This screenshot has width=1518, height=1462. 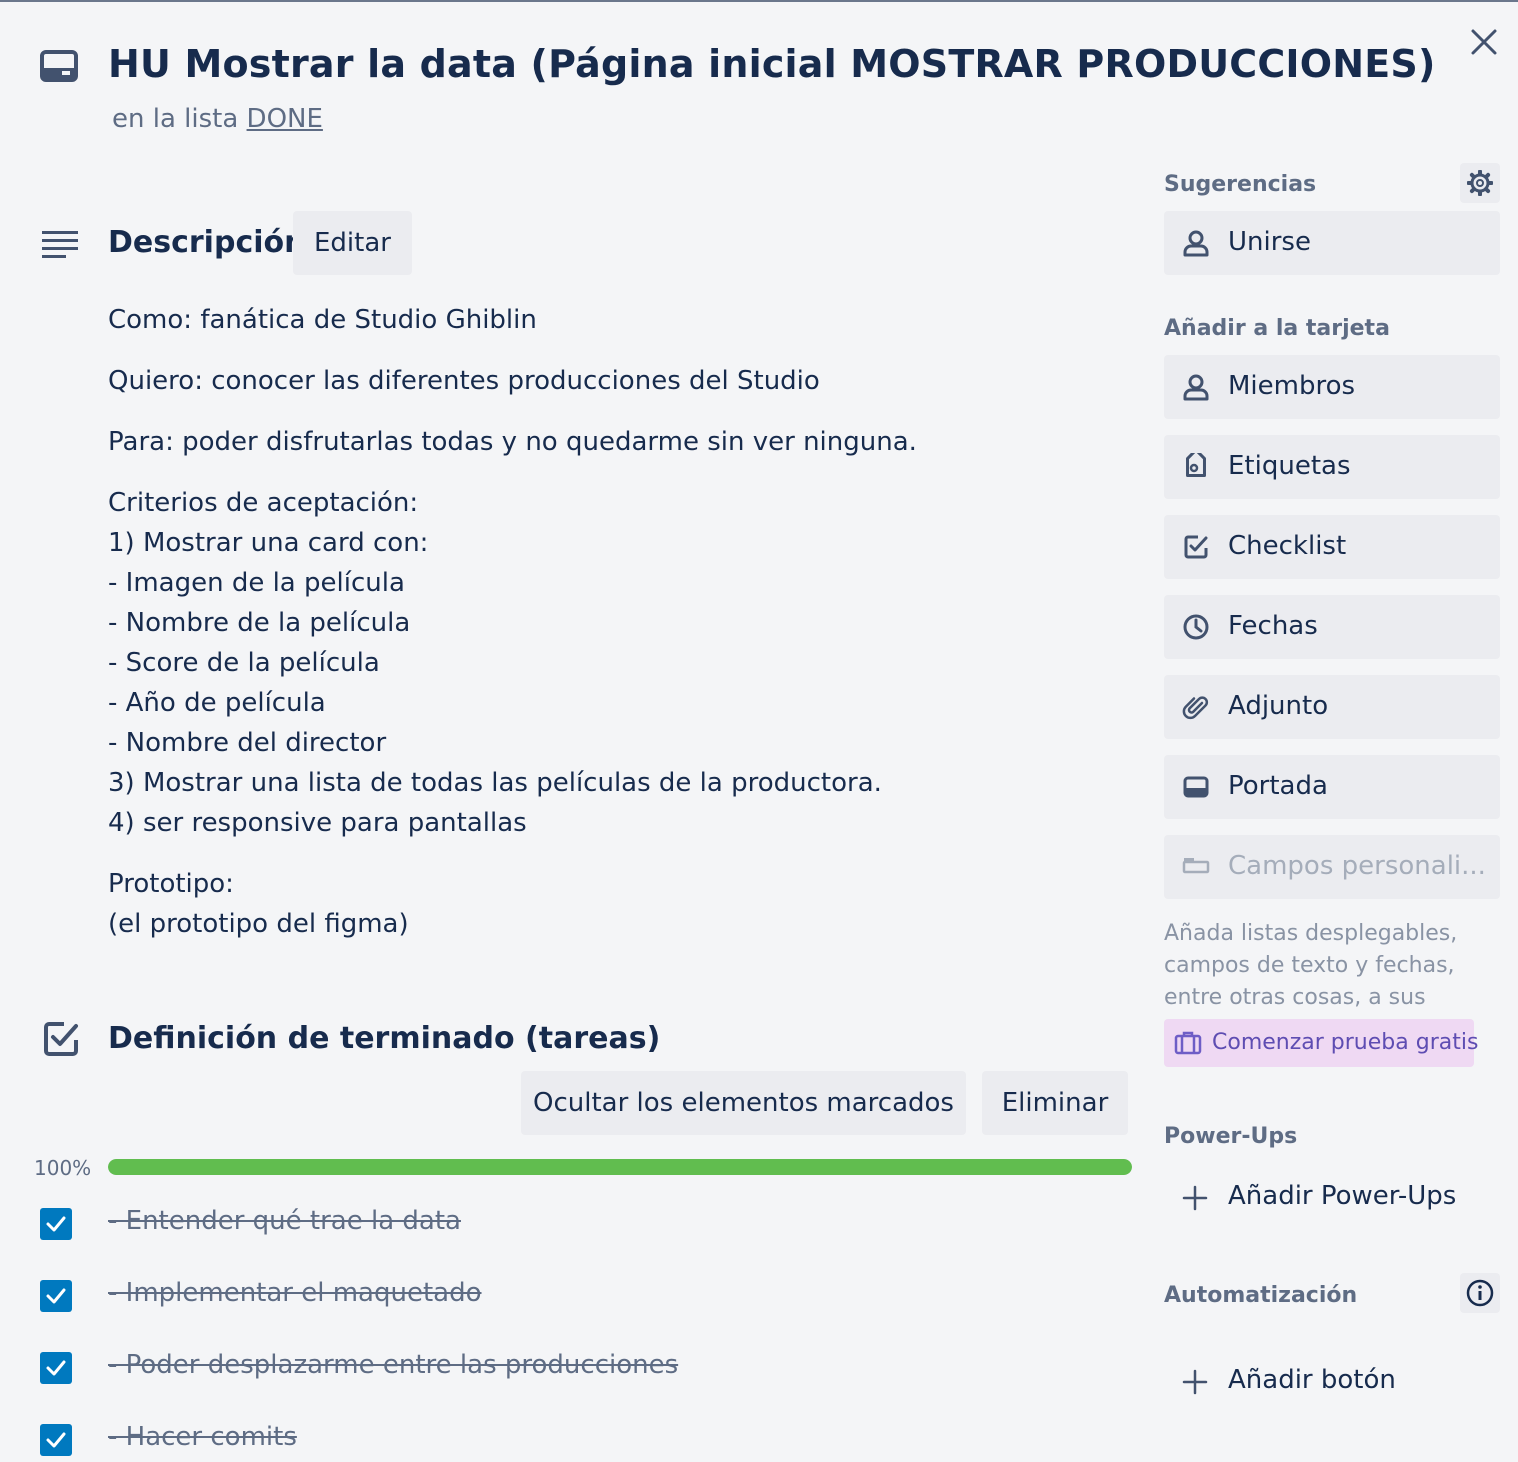 I want to click on progress-percent: 100%, so click(x=63, y=1168).